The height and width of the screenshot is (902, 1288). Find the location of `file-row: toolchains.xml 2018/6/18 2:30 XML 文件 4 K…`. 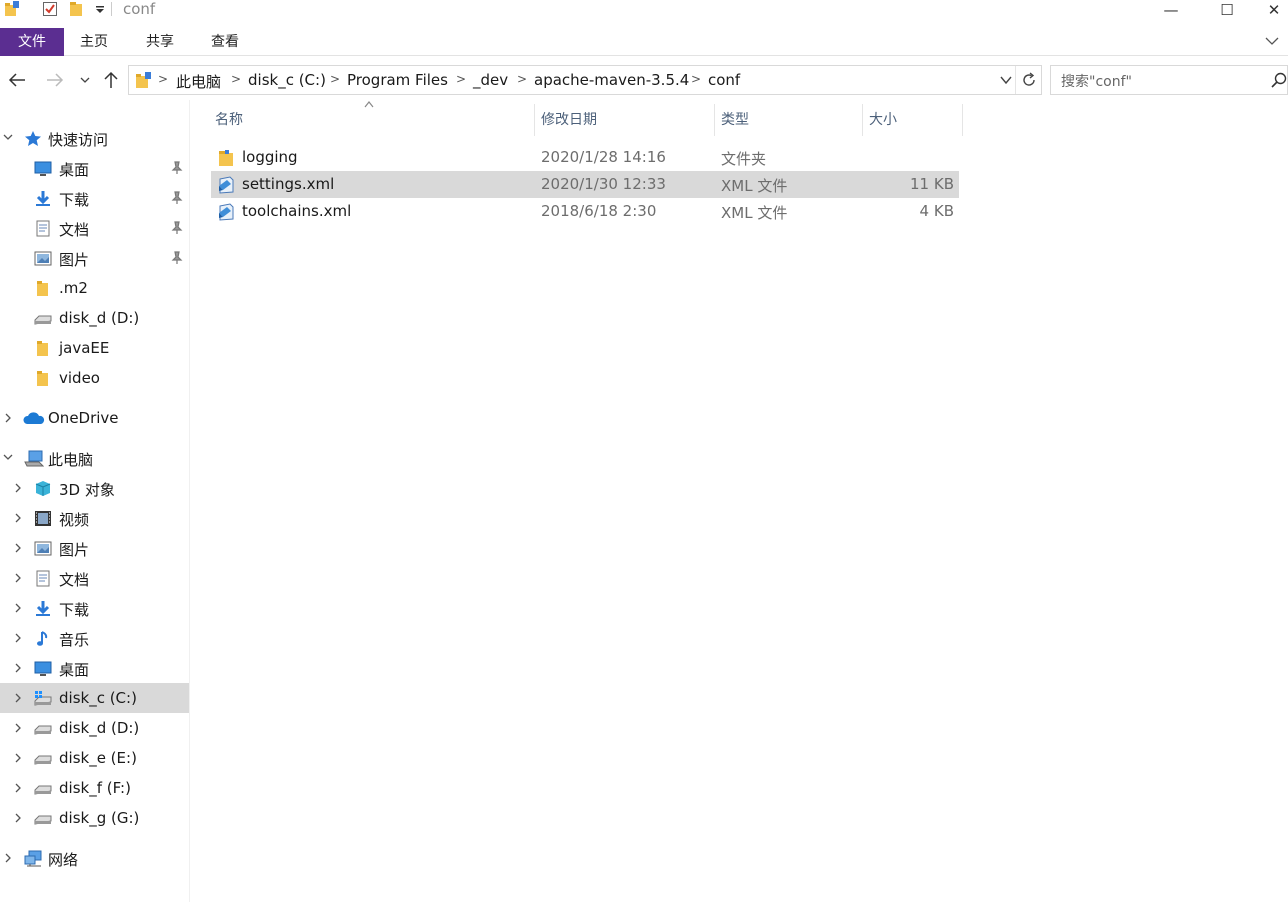

file-row: toolchains.xml 2018/6/18 2:30 XML 文件 4 K… is located at coordinates (585, 211).